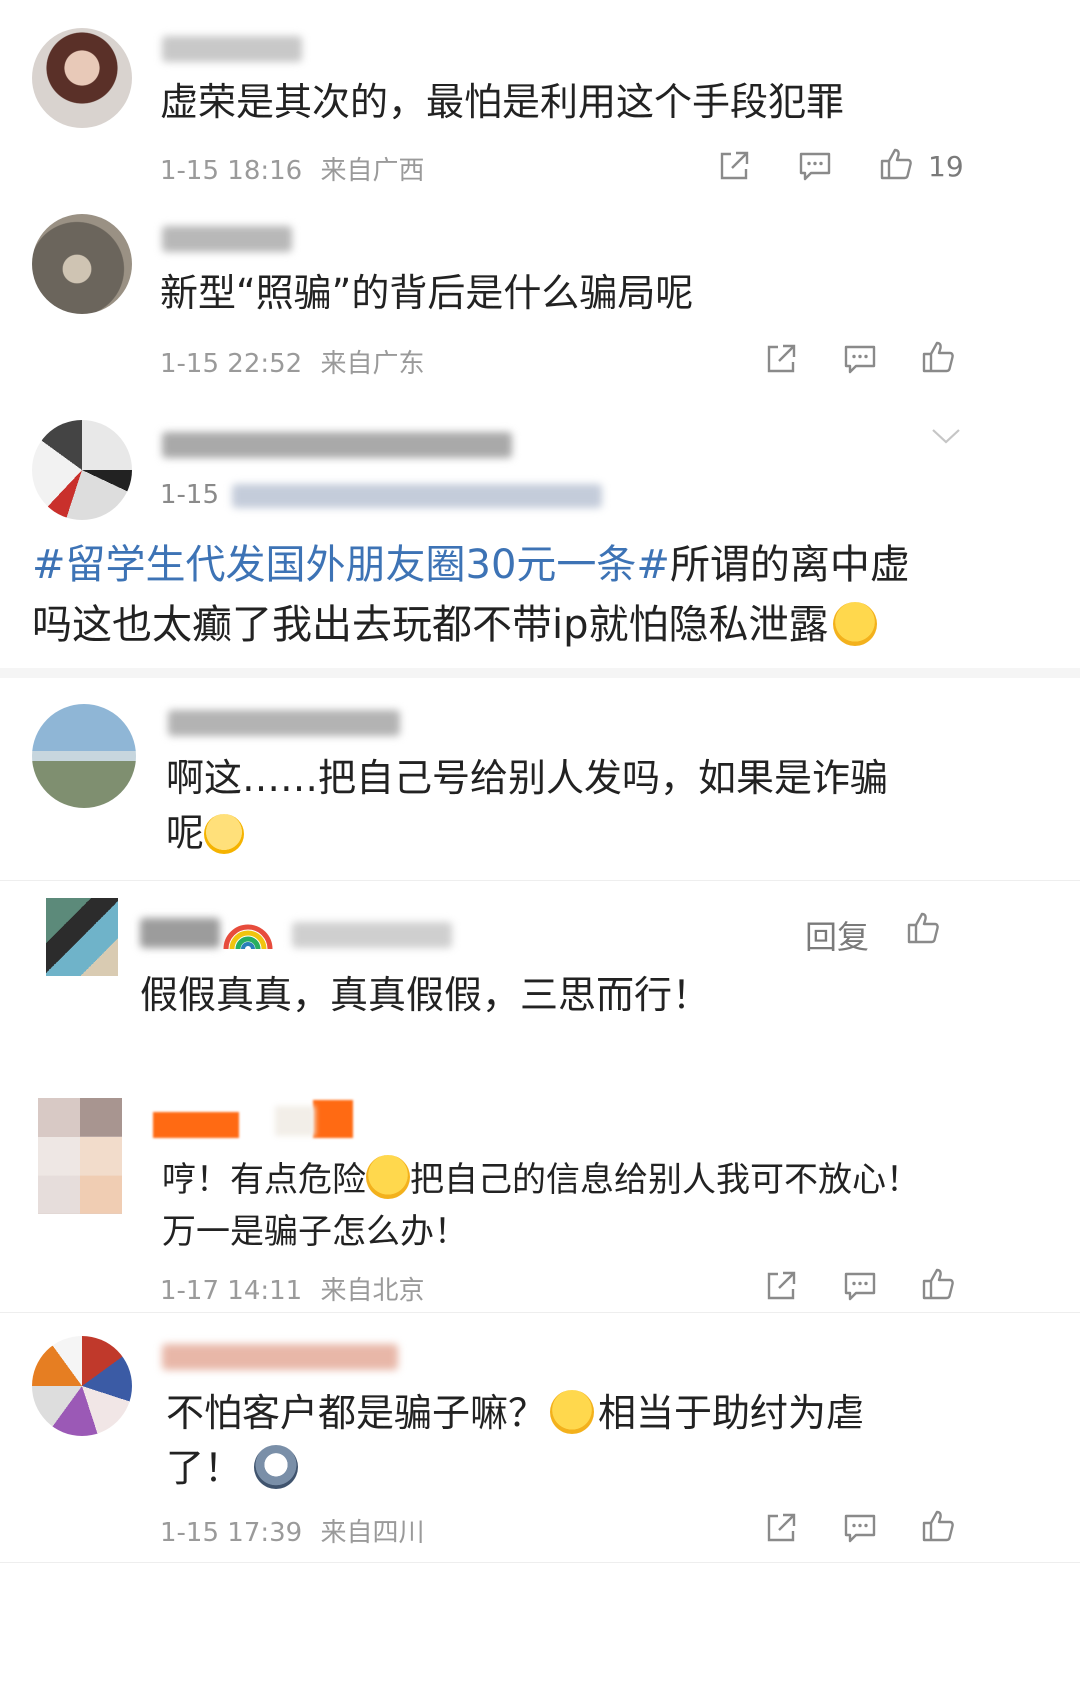 The width and height of the screenshot is (1080, 1707). Describe the element at coordinates (946, 166) in the screenshot. I see `like-count: 19` at that location.